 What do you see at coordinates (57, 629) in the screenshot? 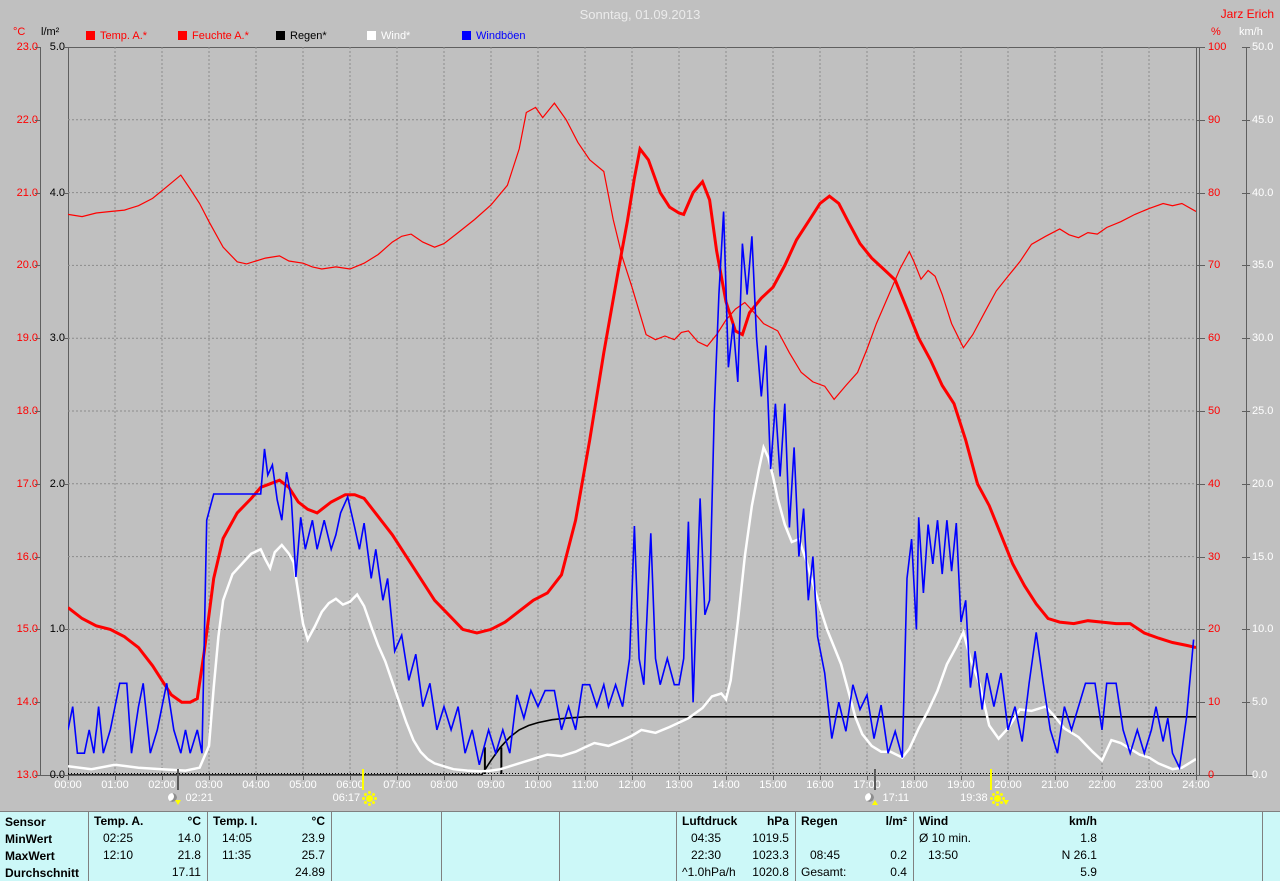
I see `y-axis-rain-label: 1.0` at bounding box center [57, 629].